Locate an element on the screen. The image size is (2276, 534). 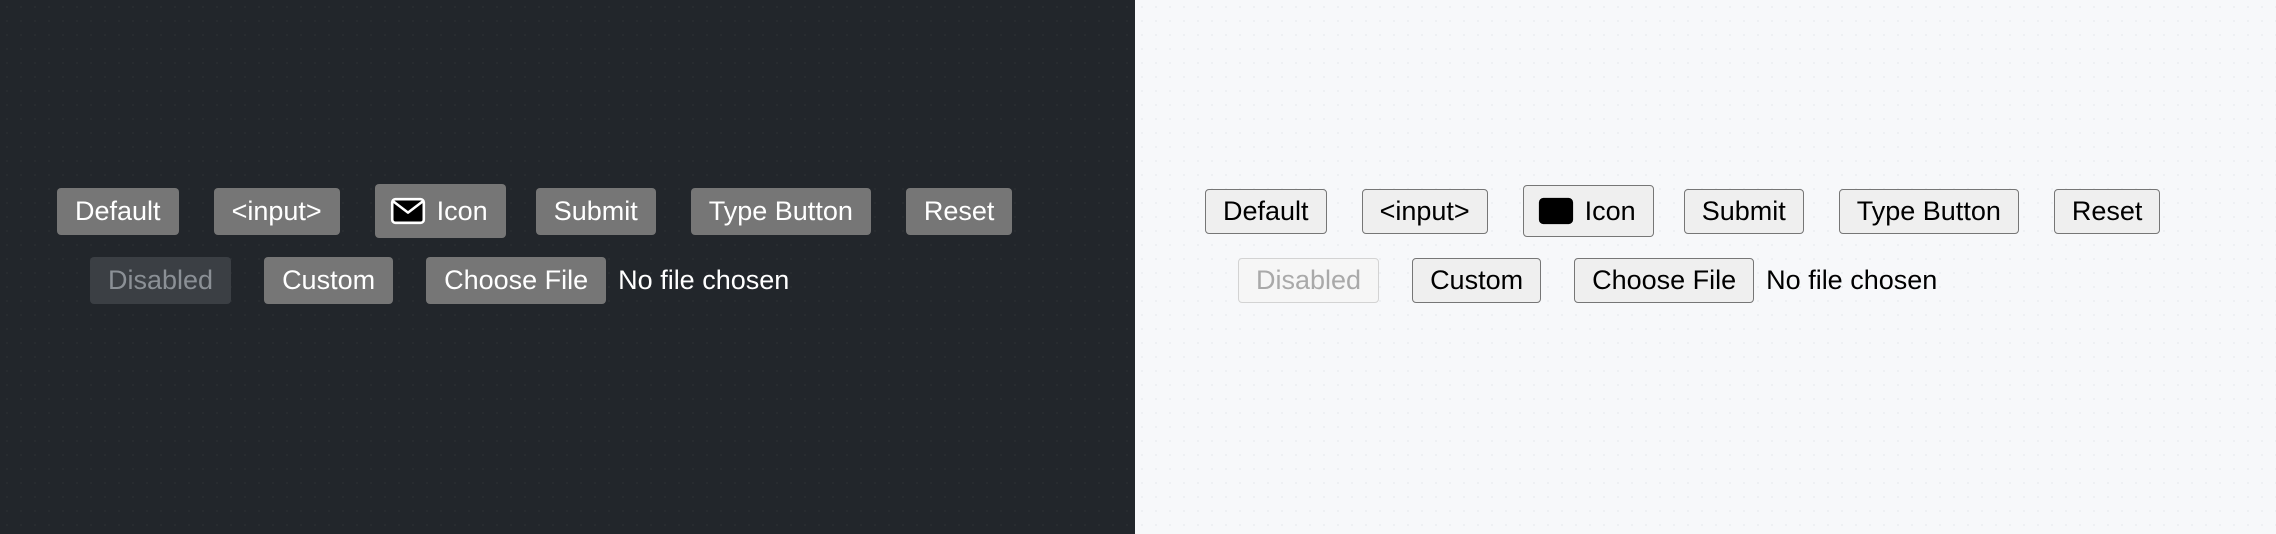
dark-disabled-button: Disabled is located at coordinates (161, 280).